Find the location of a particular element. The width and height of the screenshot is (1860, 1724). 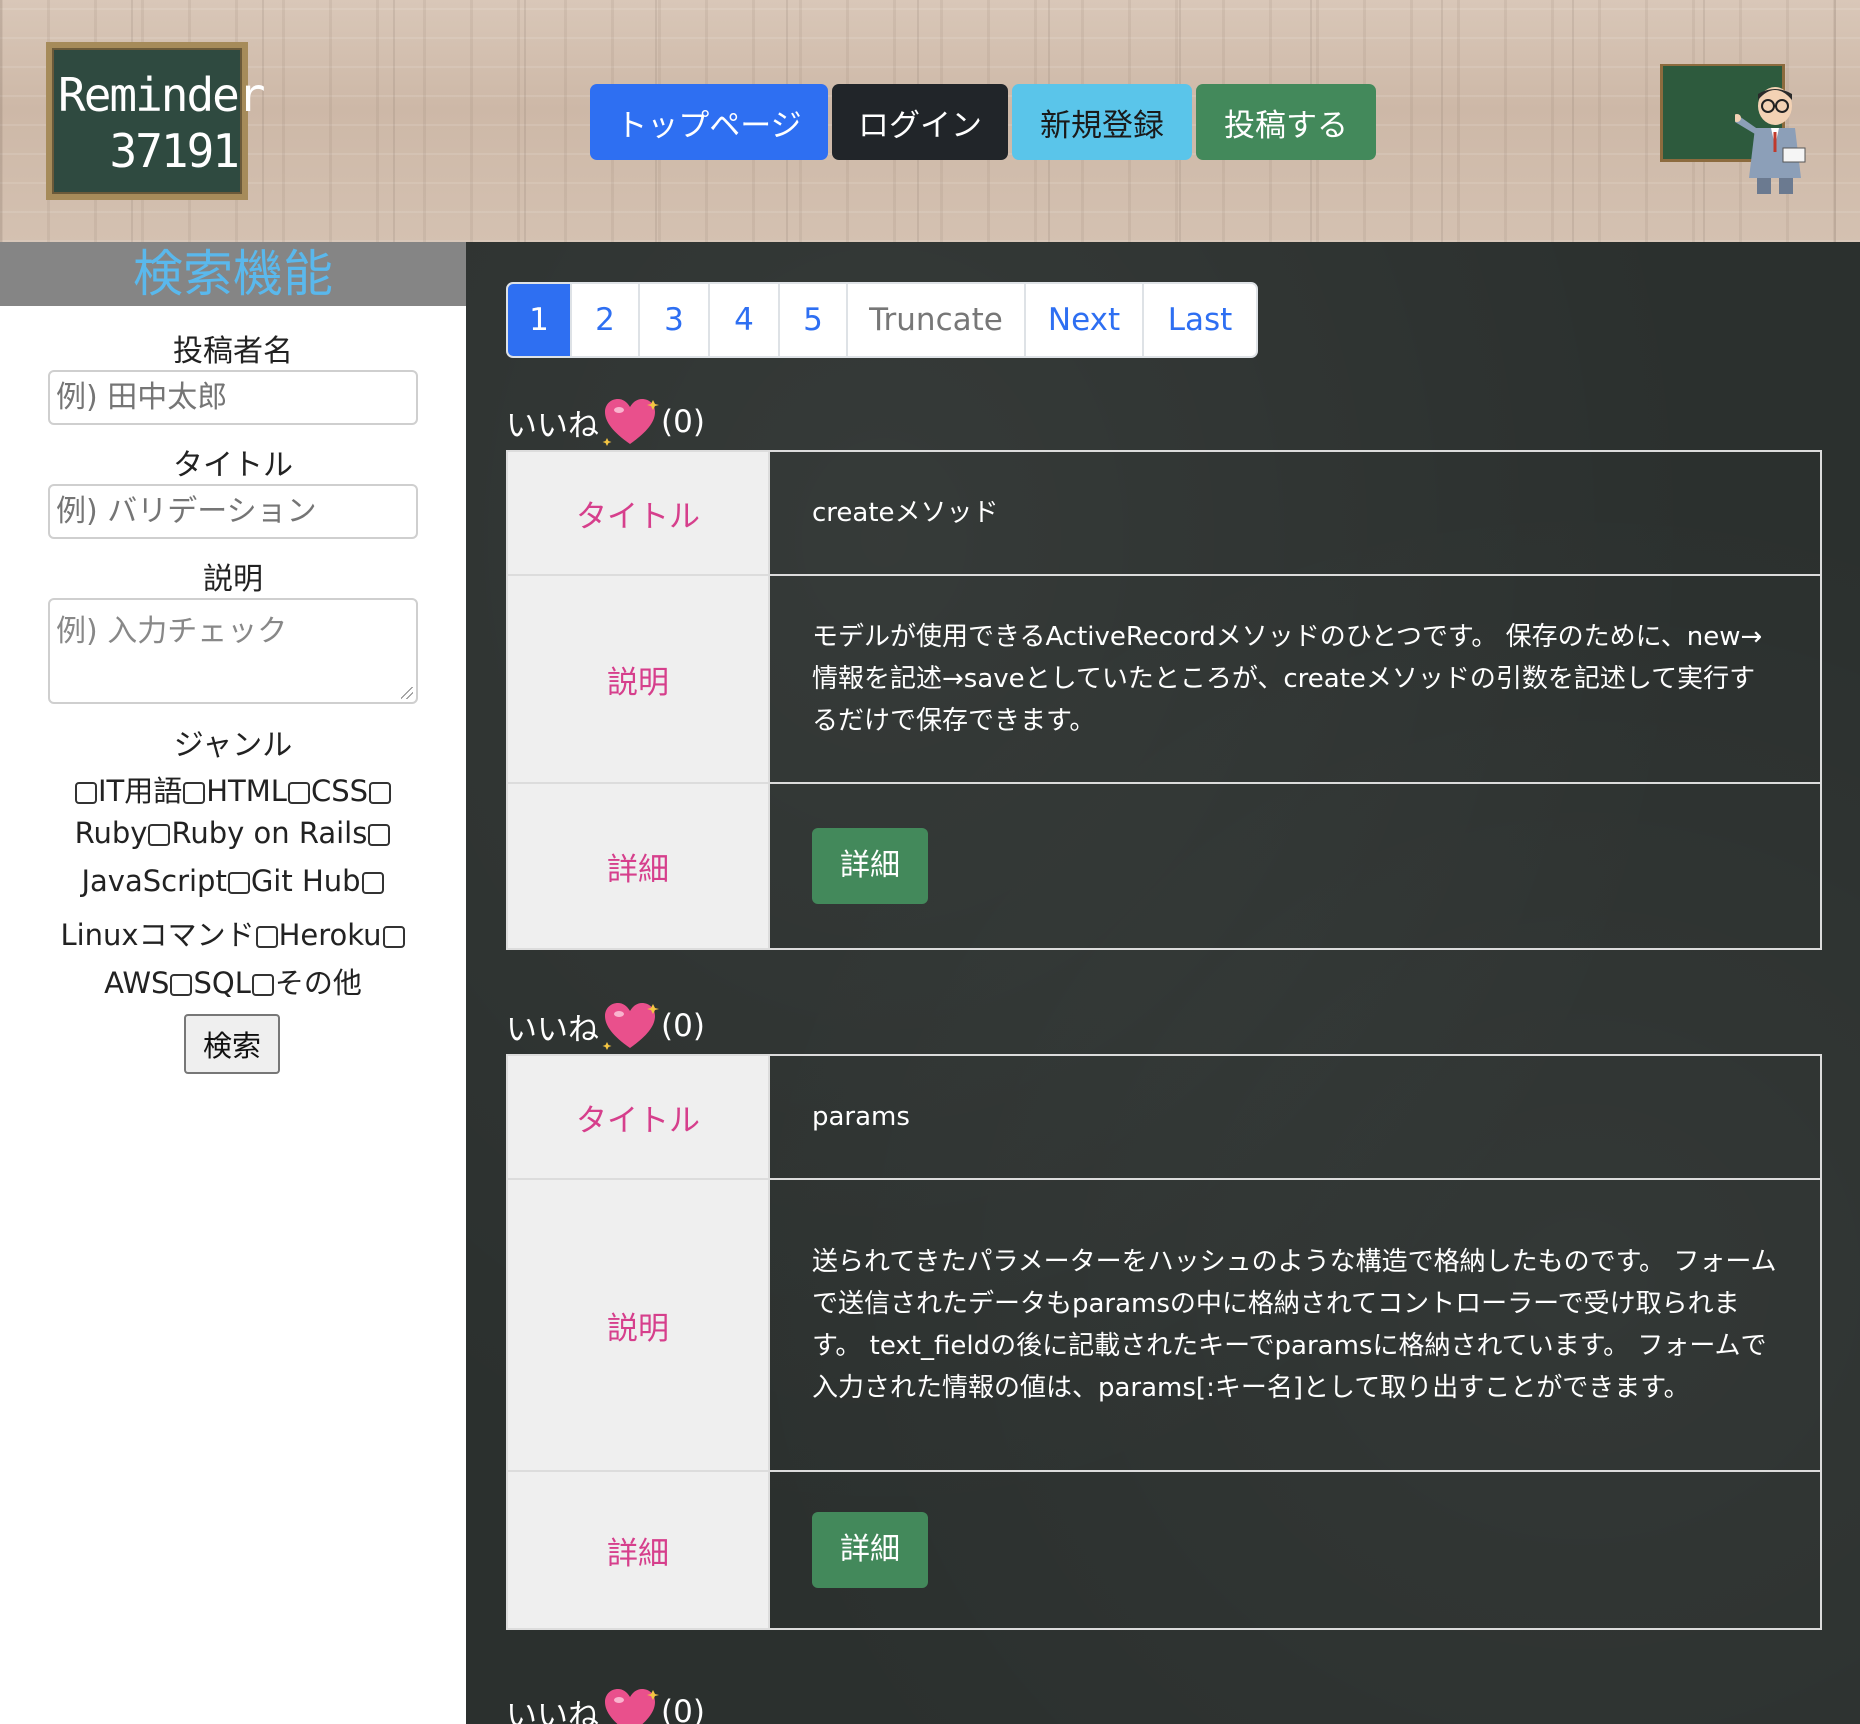

genre-label-item: JavaScript is located at coordinates (154, 881).